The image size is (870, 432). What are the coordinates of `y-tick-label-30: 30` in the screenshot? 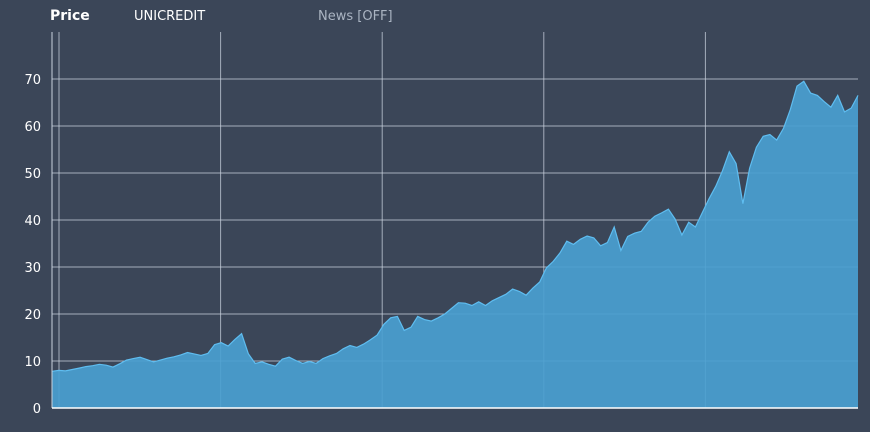 It's located at (32, 268).